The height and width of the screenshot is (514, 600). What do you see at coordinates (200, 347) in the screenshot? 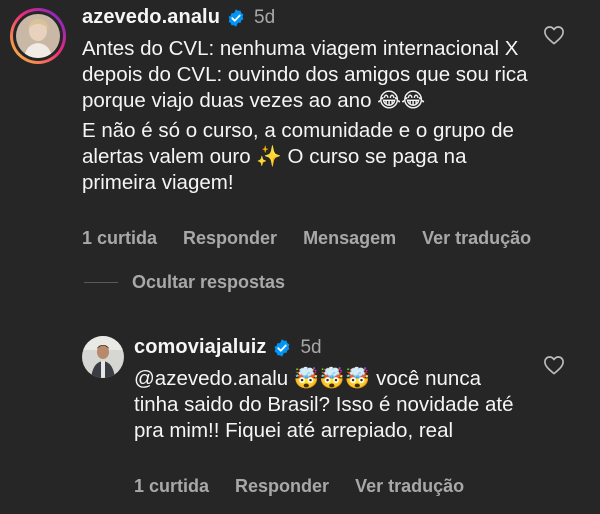
I see `reply-username: comoviajaluiz` at bounding box center [200, 347].